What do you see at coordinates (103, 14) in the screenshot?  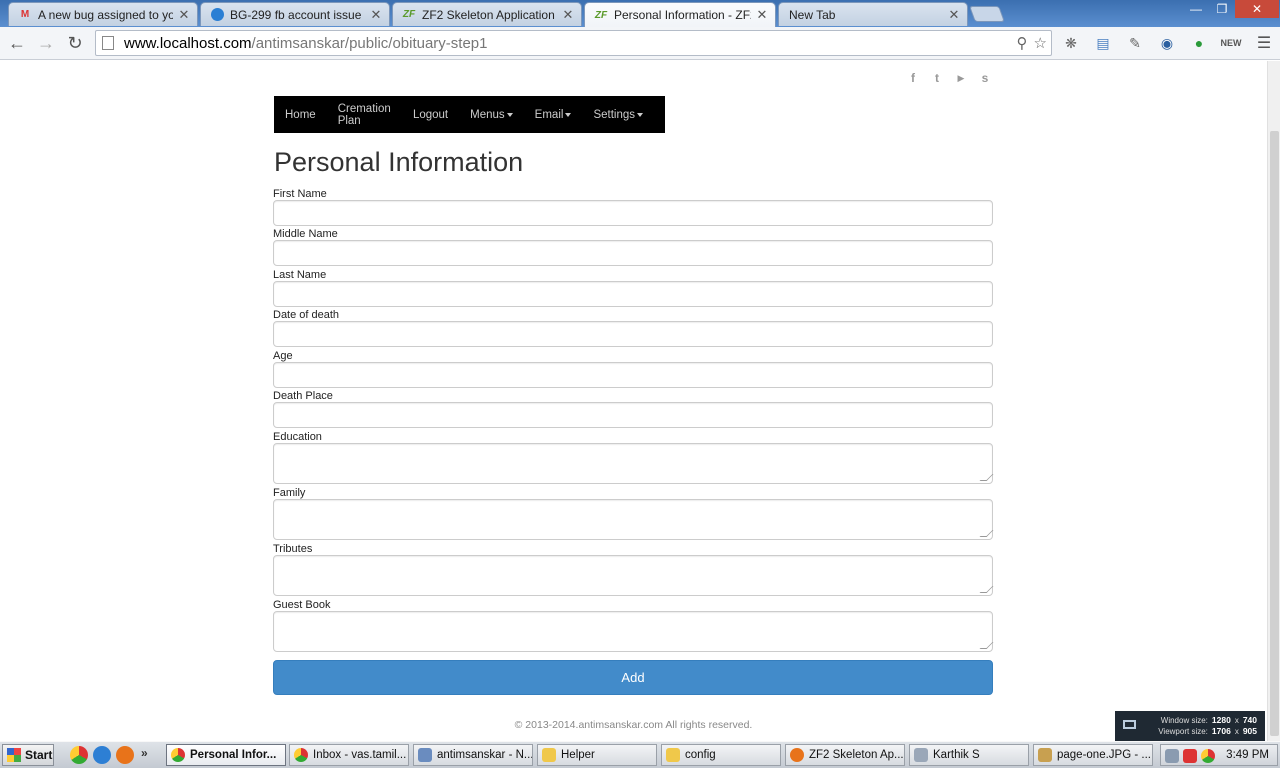 I see `tab-gmail: M A new bug assigned to you in ✕` at bounding box center [103, 14].